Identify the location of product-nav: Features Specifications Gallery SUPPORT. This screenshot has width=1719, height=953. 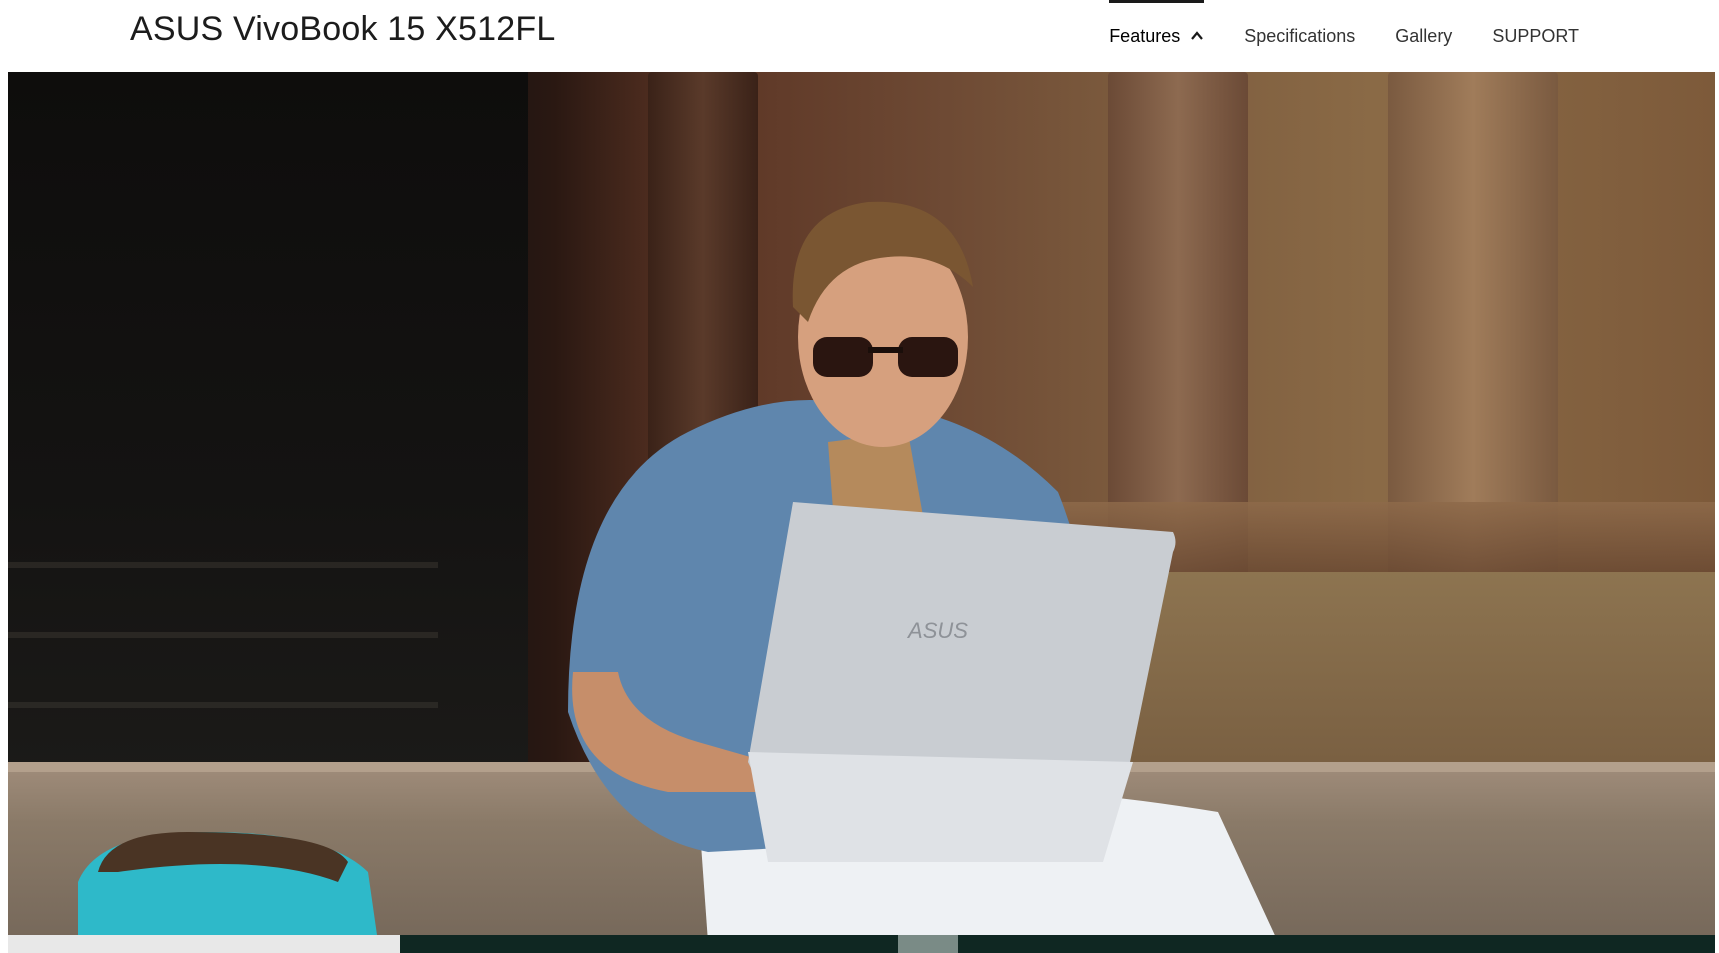
(1324, 36).